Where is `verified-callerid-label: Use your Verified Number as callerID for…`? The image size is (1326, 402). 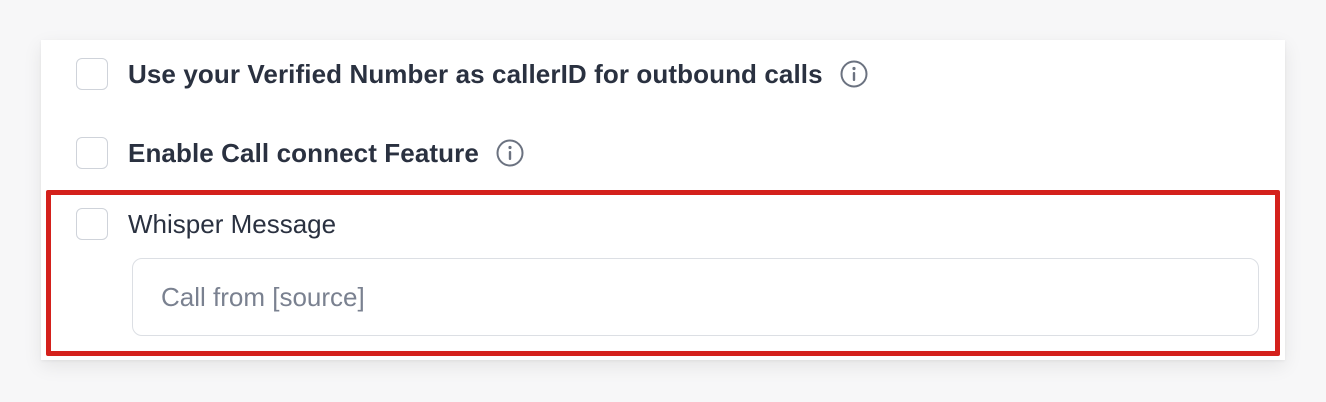
verified-callerid-label: Use your Verified Number as callerID for… is located at coordinates (475, 73).